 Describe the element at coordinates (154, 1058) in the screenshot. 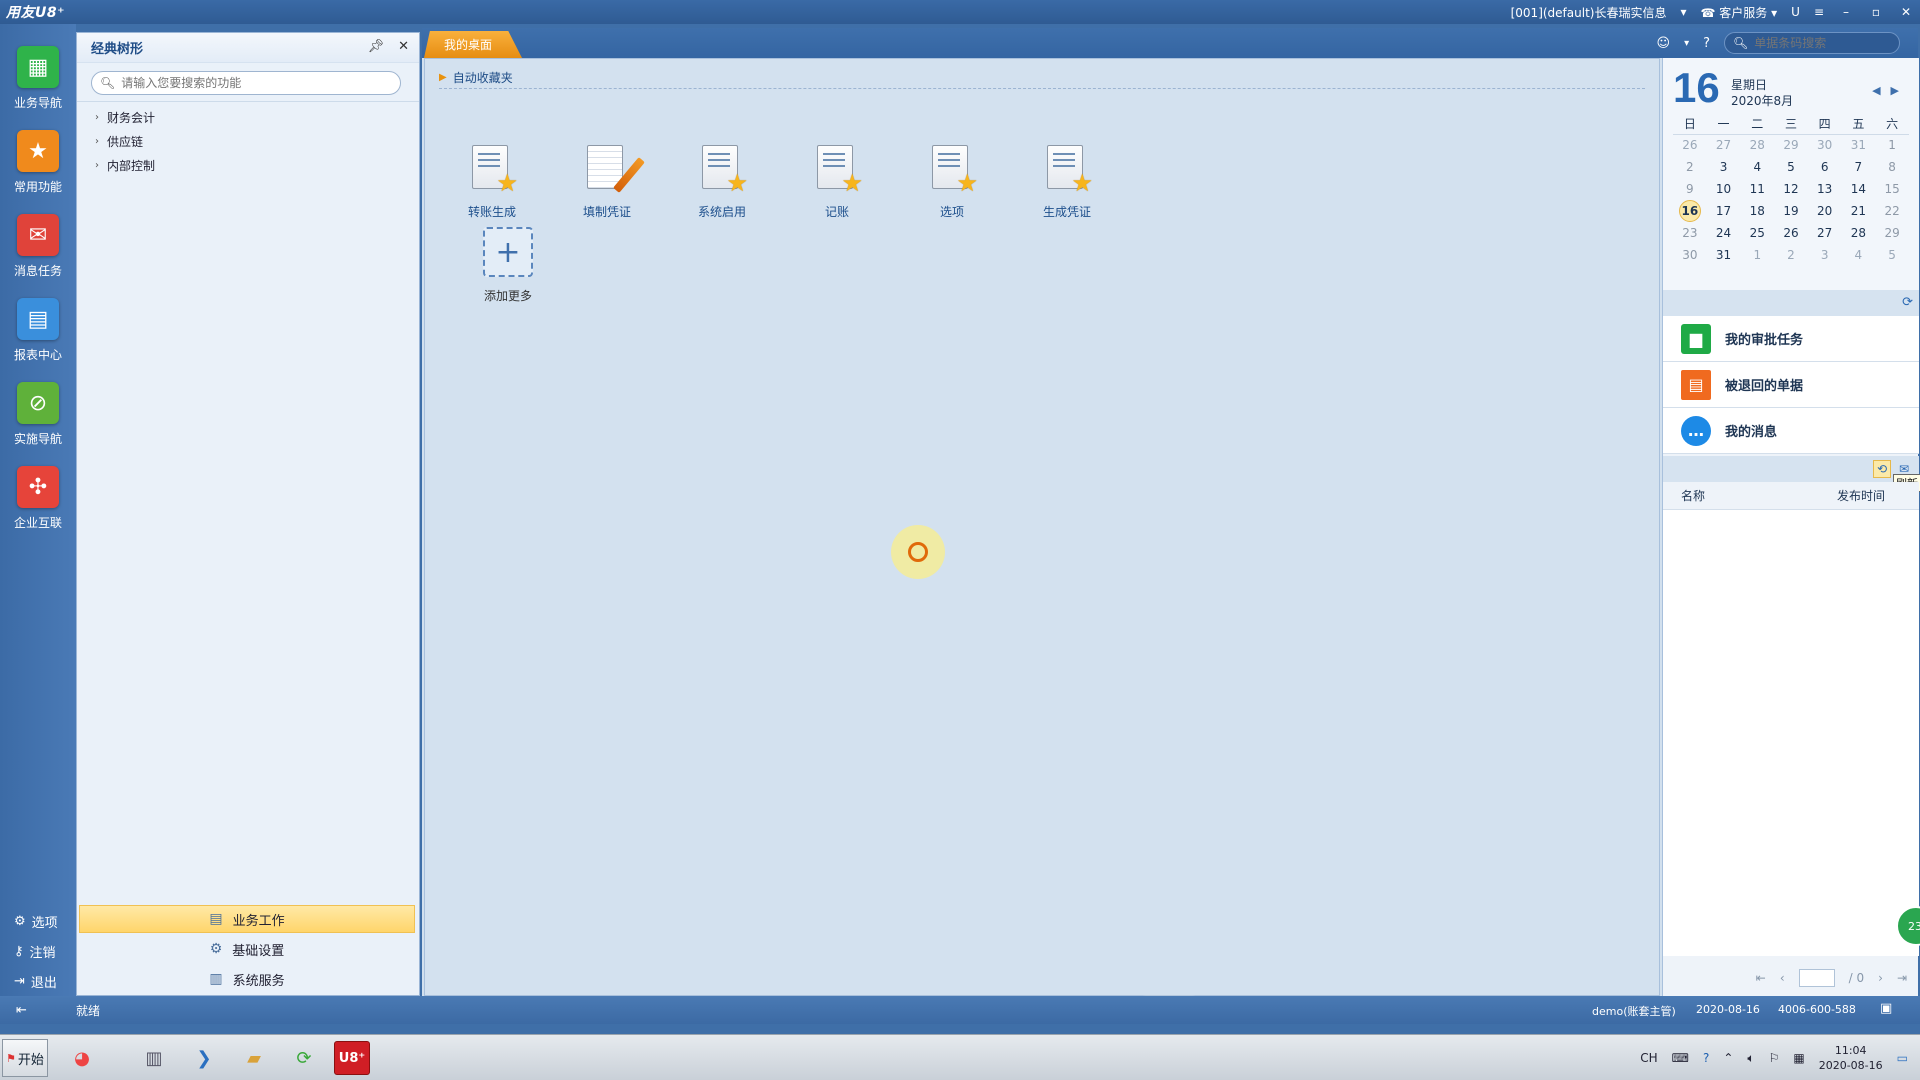

I see `taskbar-server-icon: ▥` at that location.